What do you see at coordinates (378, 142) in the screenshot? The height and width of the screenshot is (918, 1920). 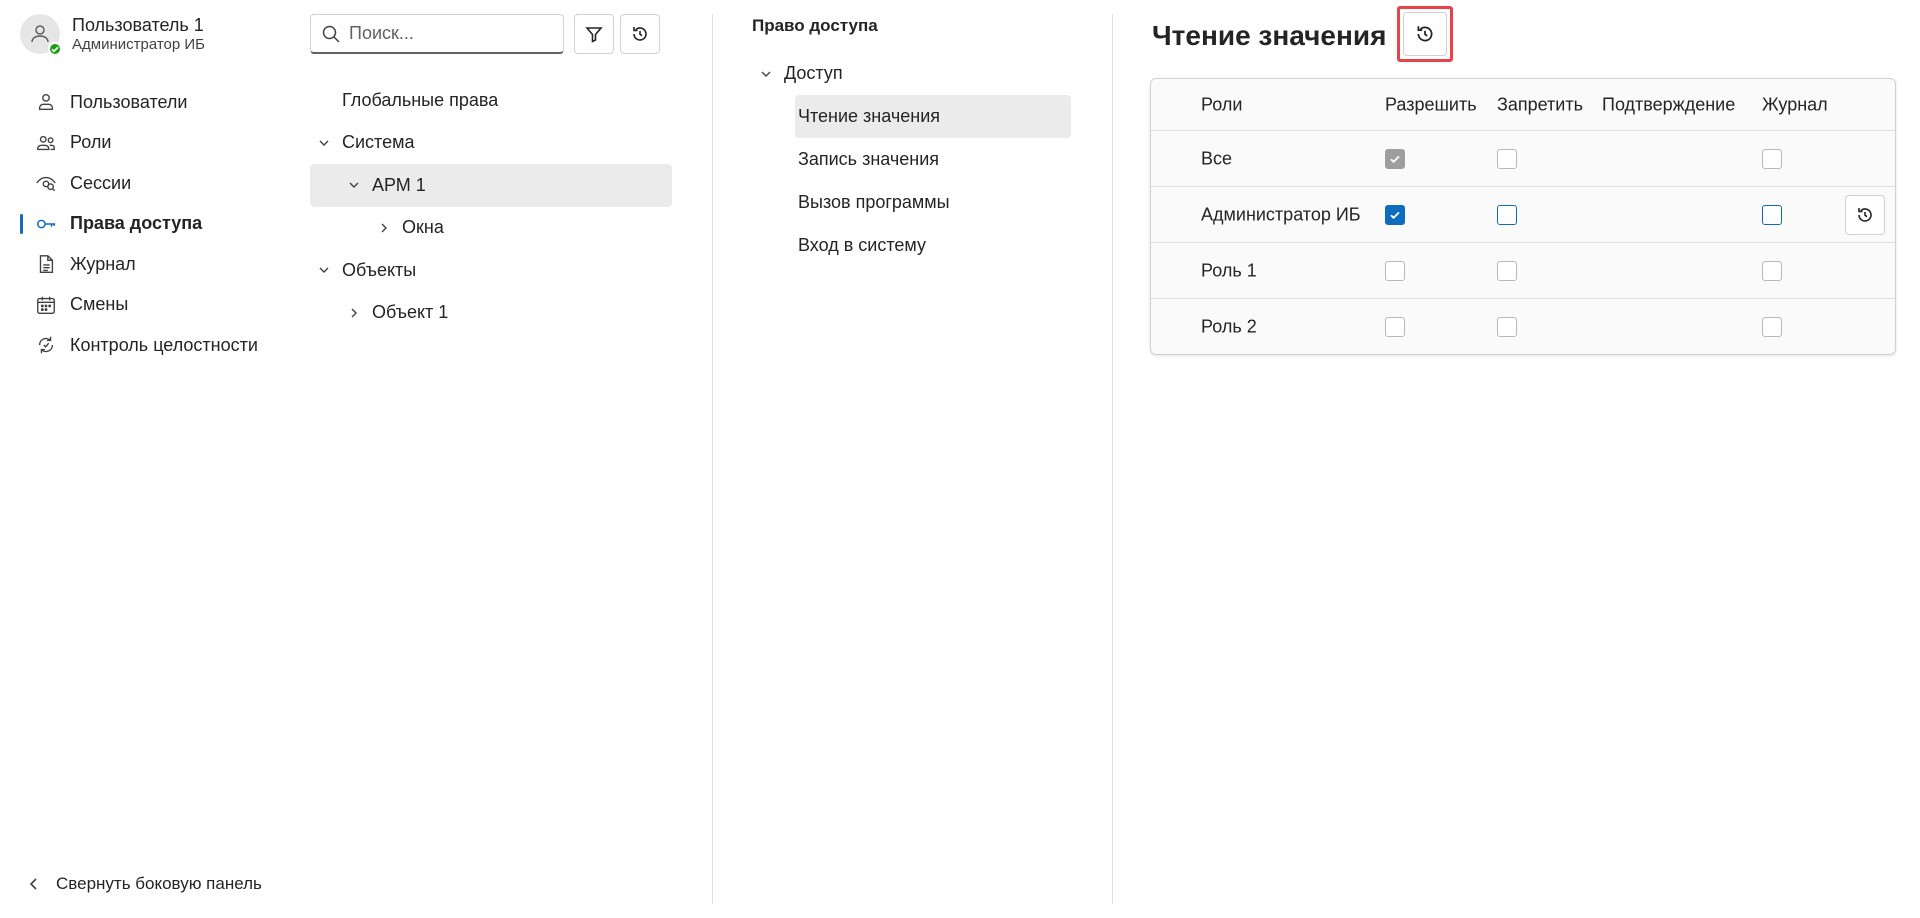 I see `tree-item-label: Система` at bounding box center [378, 142].